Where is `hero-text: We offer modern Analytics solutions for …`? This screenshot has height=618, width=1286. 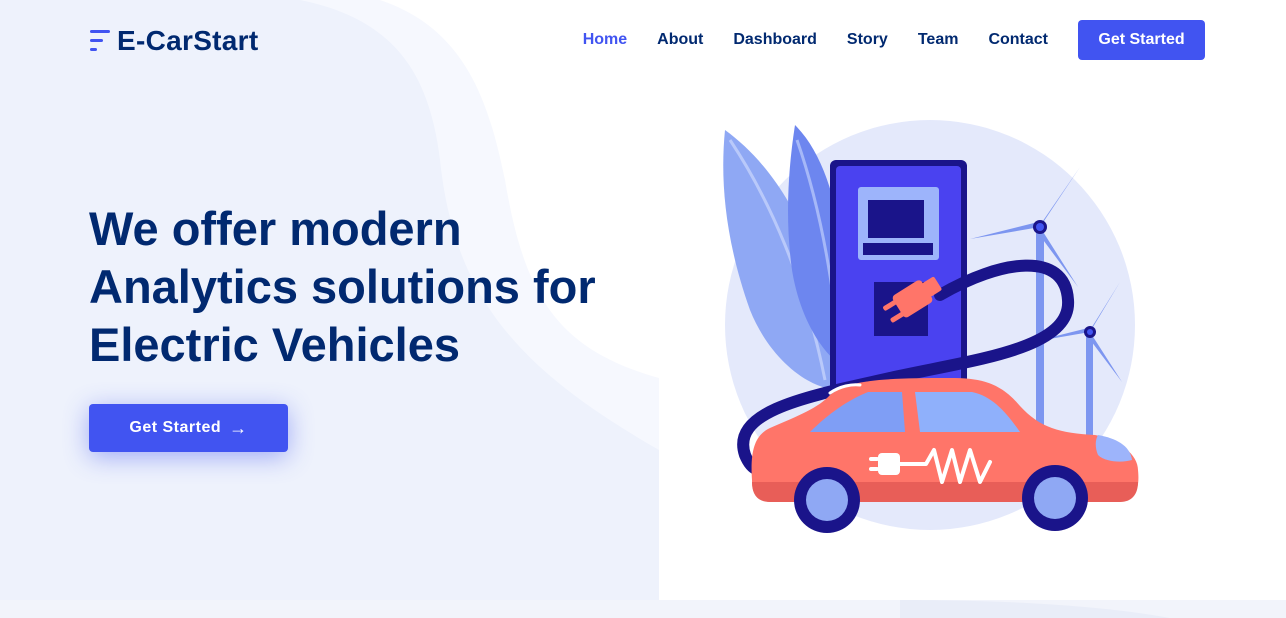
hero-text: We offer modern Analytics solutions for … is located at coordinates (369, 287).